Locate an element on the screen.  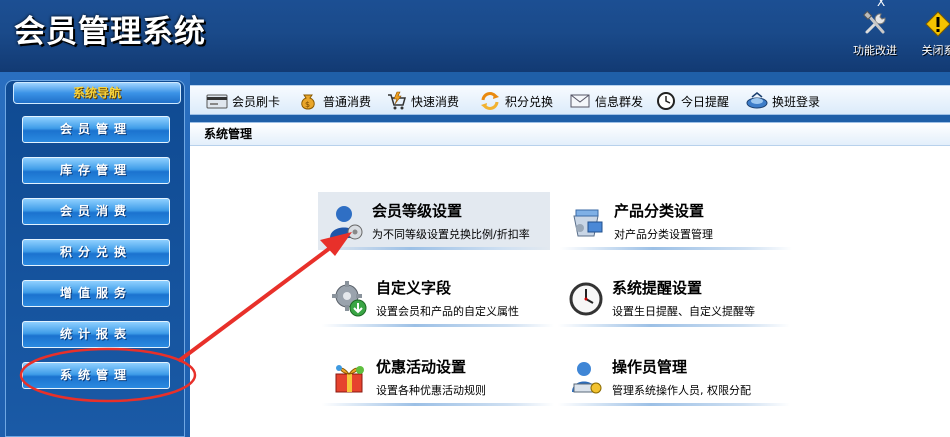
toolbar-normal-consumption-label: 普通消费 is located at coordinates (347, 101).